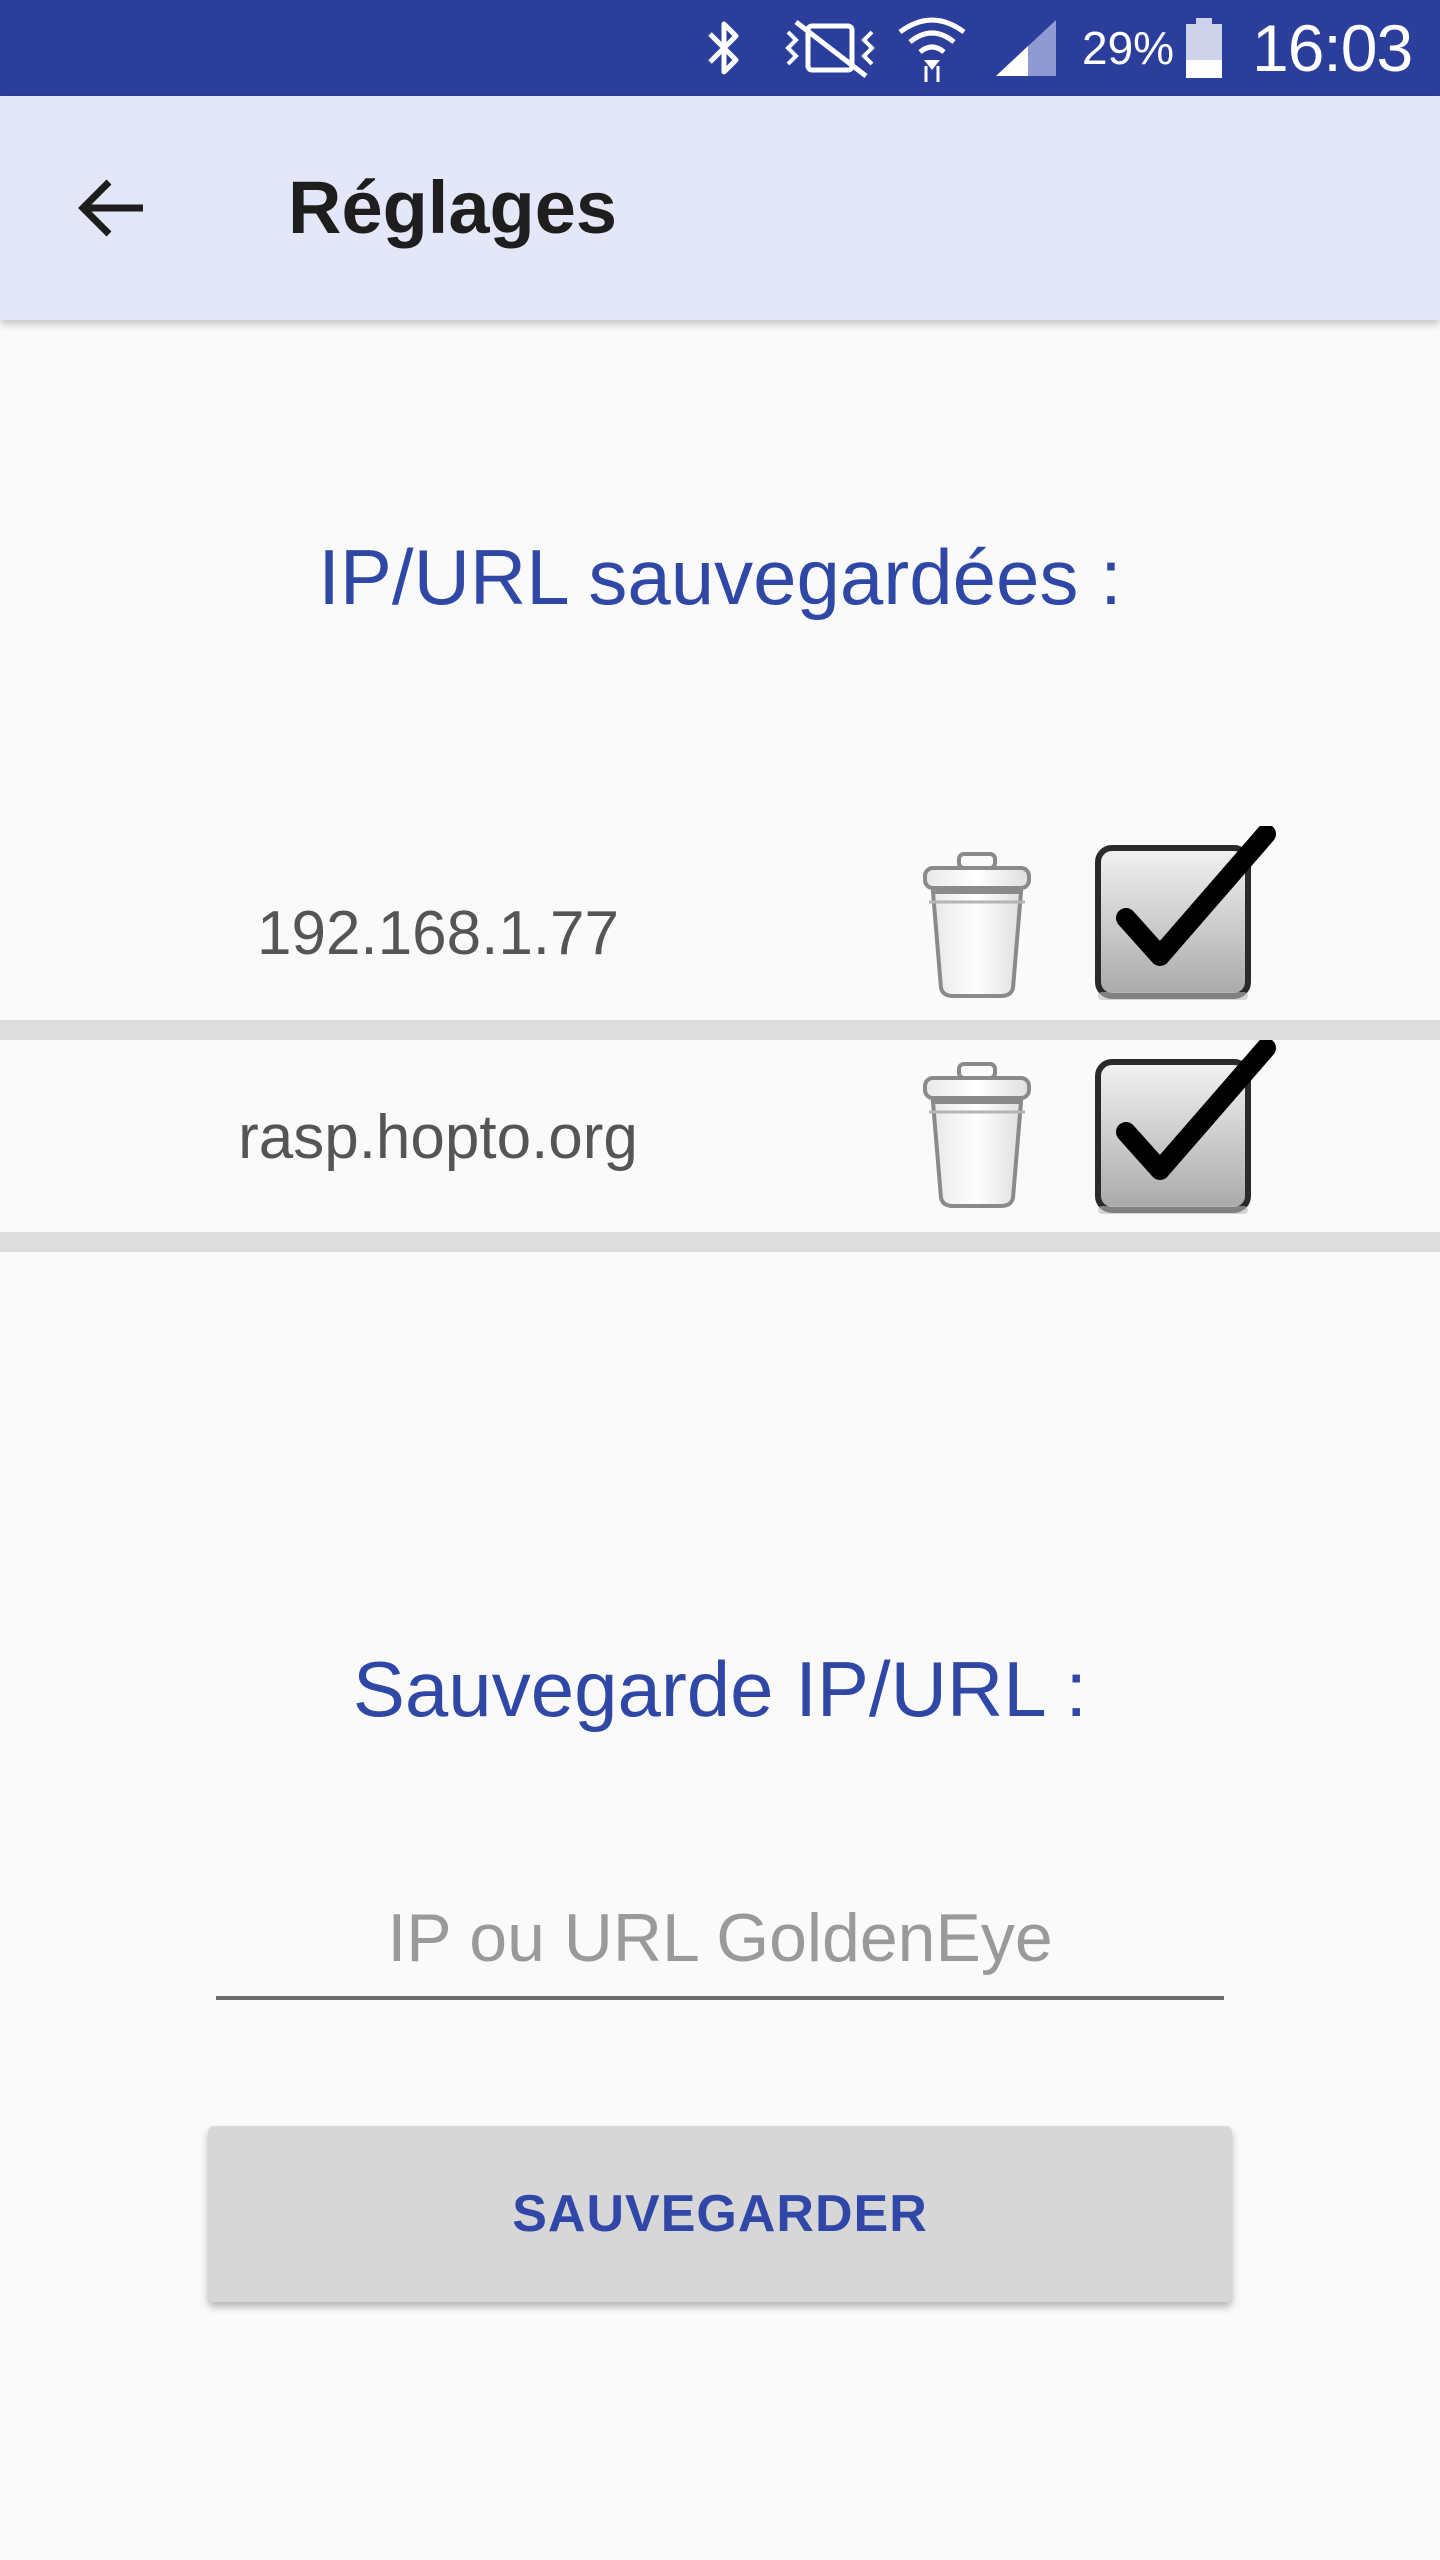  What do you see at coordinates (1027, 48) in the screenshot?
I see `signal-icon` at bounding box center [1027, 48].